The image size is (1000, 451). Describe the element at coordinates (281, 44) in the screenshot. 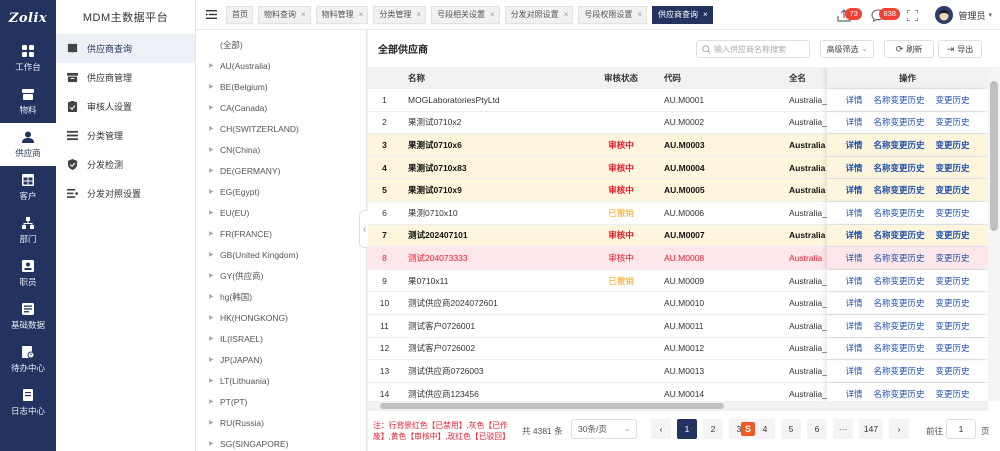

I see `tree-item: (全部)` at that location.